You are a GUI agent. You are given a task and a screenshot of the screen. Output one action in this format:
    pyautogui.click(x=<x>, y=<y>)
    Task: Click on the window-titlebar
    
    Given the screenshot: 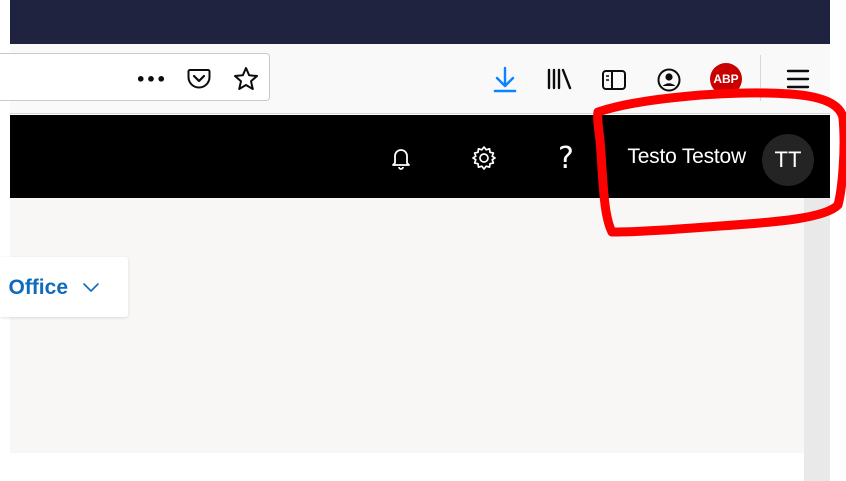 What is the action you would take?
    pyautogui.click(x=420, y=22)
    